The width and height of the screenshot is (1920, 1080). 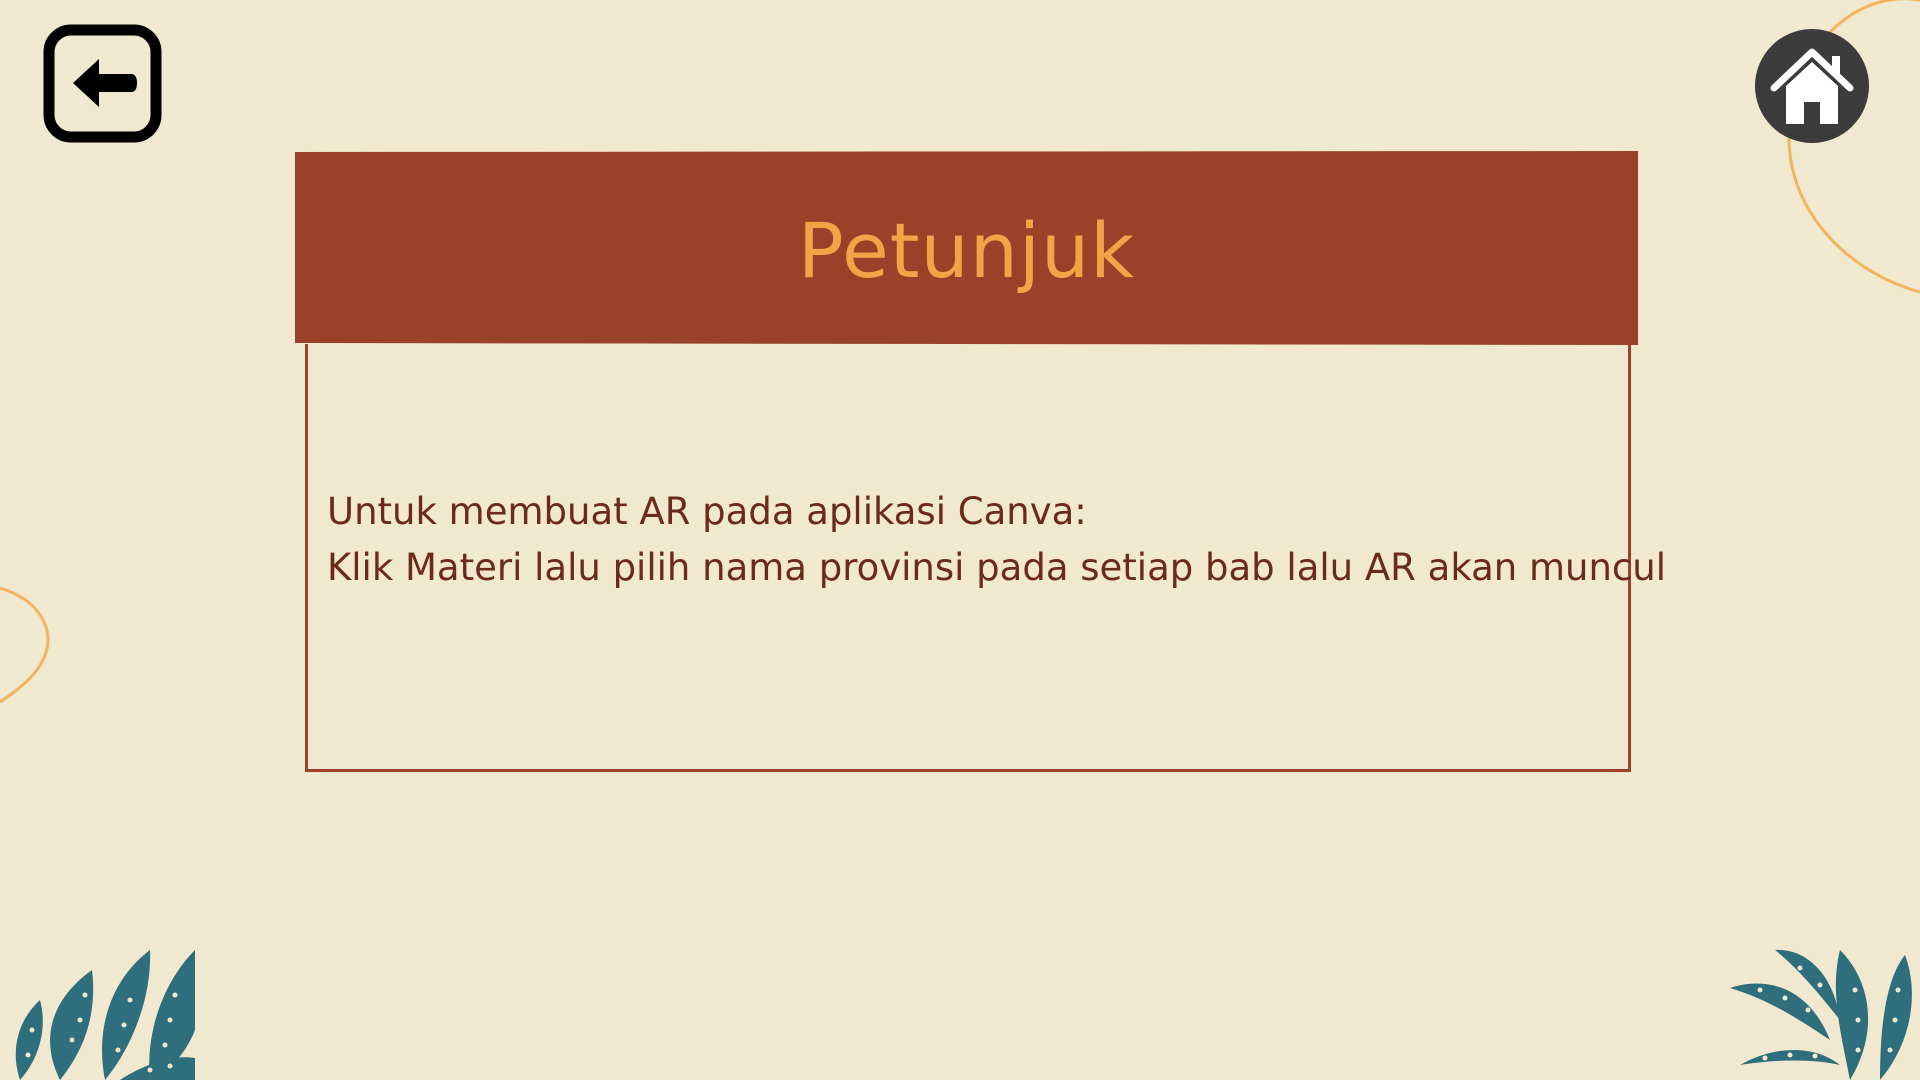 I want to click on back-button, so click(x=102, y=83).